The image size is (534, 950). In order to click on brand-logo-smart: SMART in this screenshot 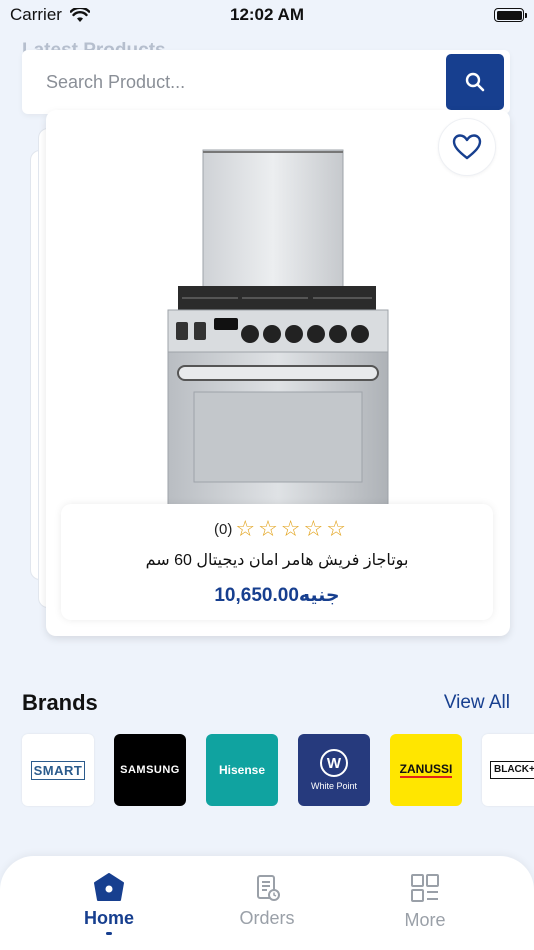, I will do `click(58, 770)`.